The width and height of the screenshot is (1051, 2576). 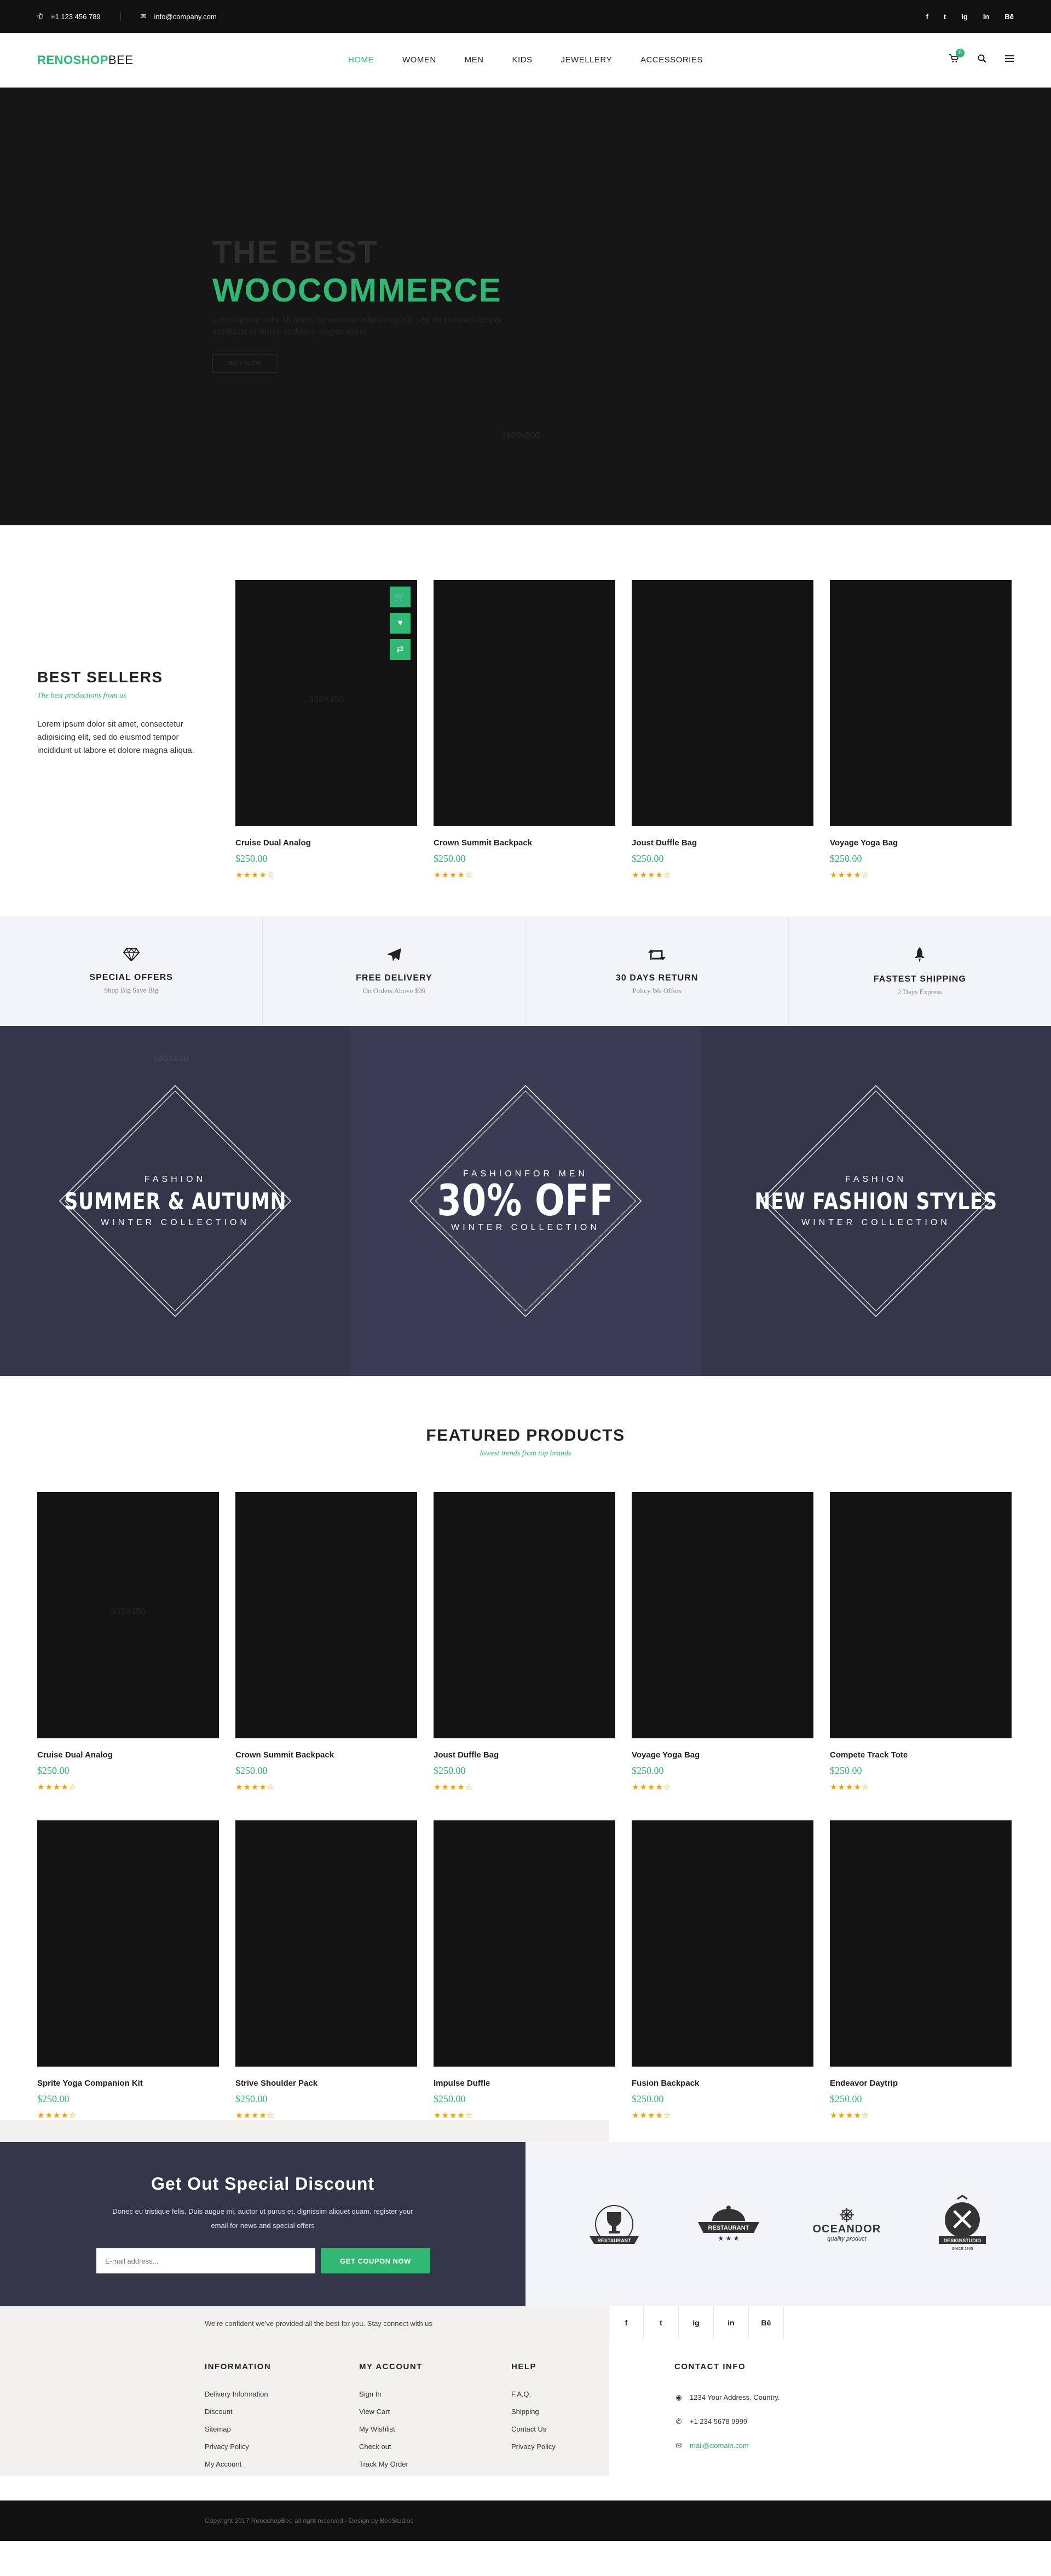 What do you see at coordinates (982, 60) in the screenshot?
I see `search-icon` at bounding box center [982, 60].